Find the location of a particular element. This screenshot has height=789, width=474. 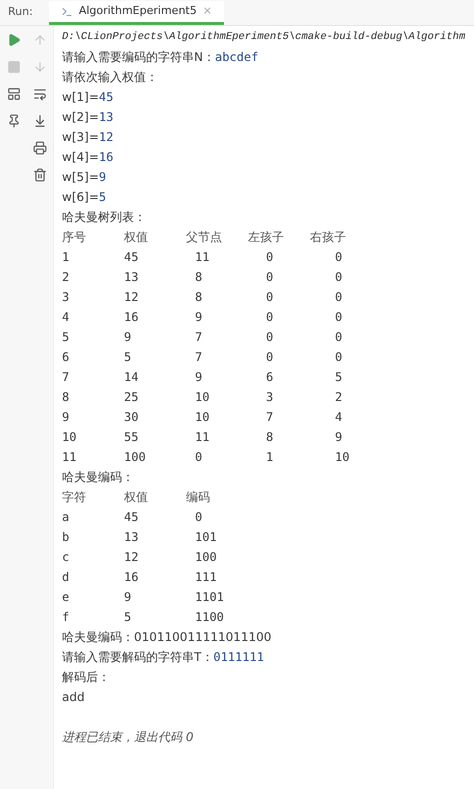

table-cell: 6 is located at coordinates (270, 377).